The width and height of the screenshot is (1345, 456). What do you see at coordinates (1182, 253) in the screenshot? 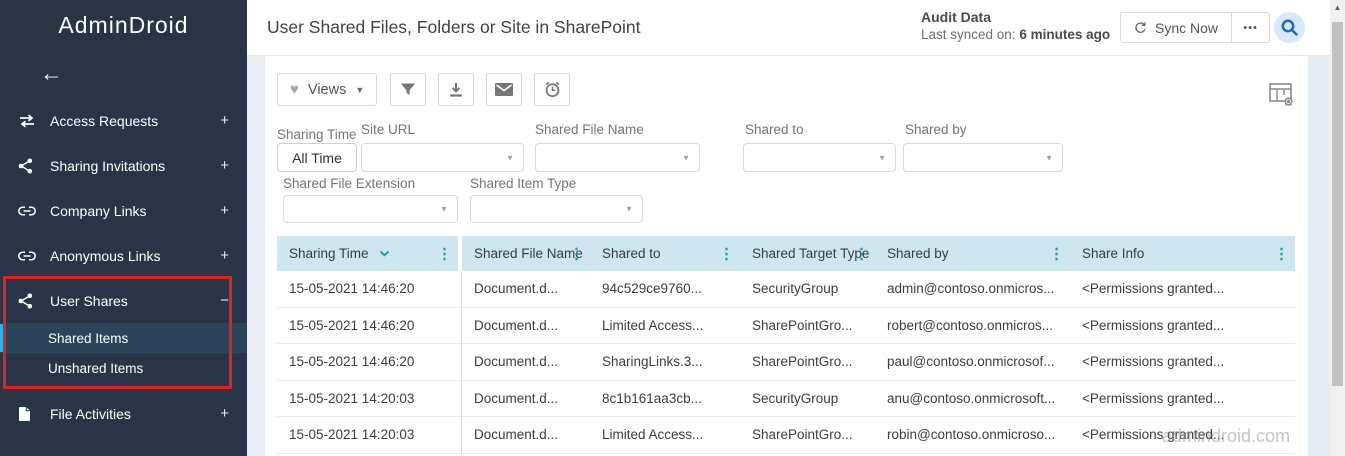
I see `column-header-share-info: Share Info ⋮` at bounding box center [1182, 253].